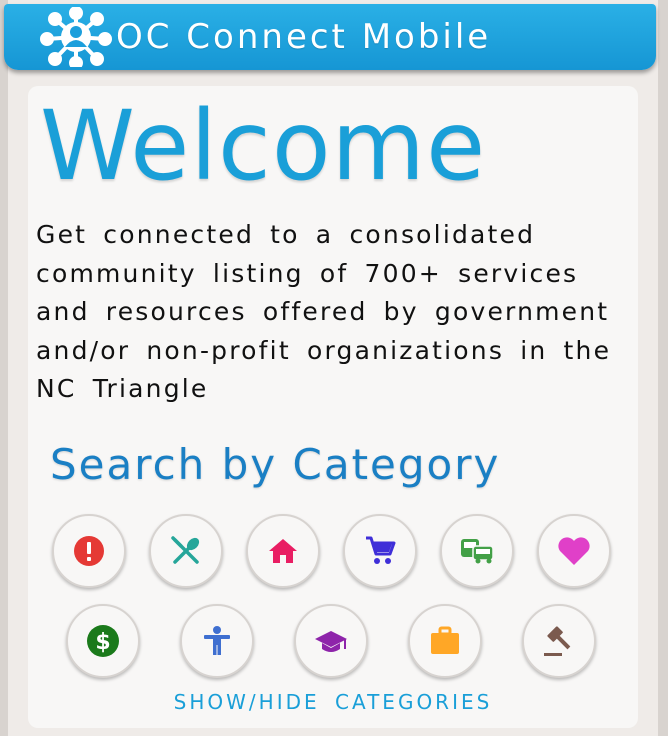 This screenshot has height=736, width=668. I want to click on shopping-cart-icon, so click(381, 550).